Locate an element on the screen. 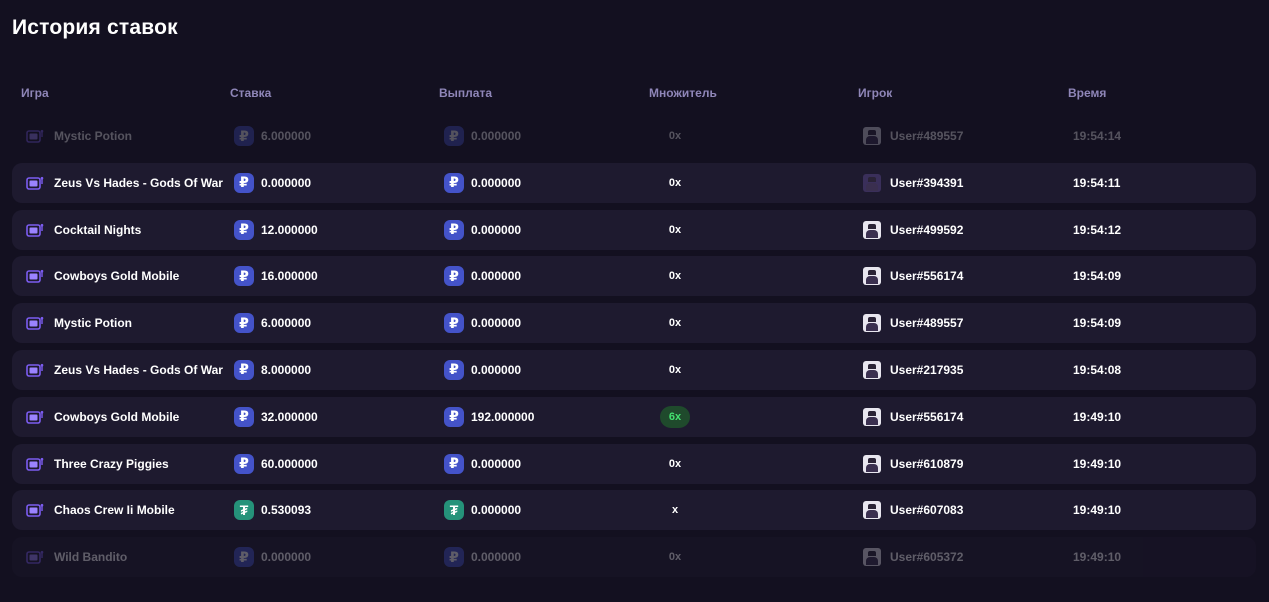  game-cell: Three Crazy Piggies is located at coordinates (126, 464).